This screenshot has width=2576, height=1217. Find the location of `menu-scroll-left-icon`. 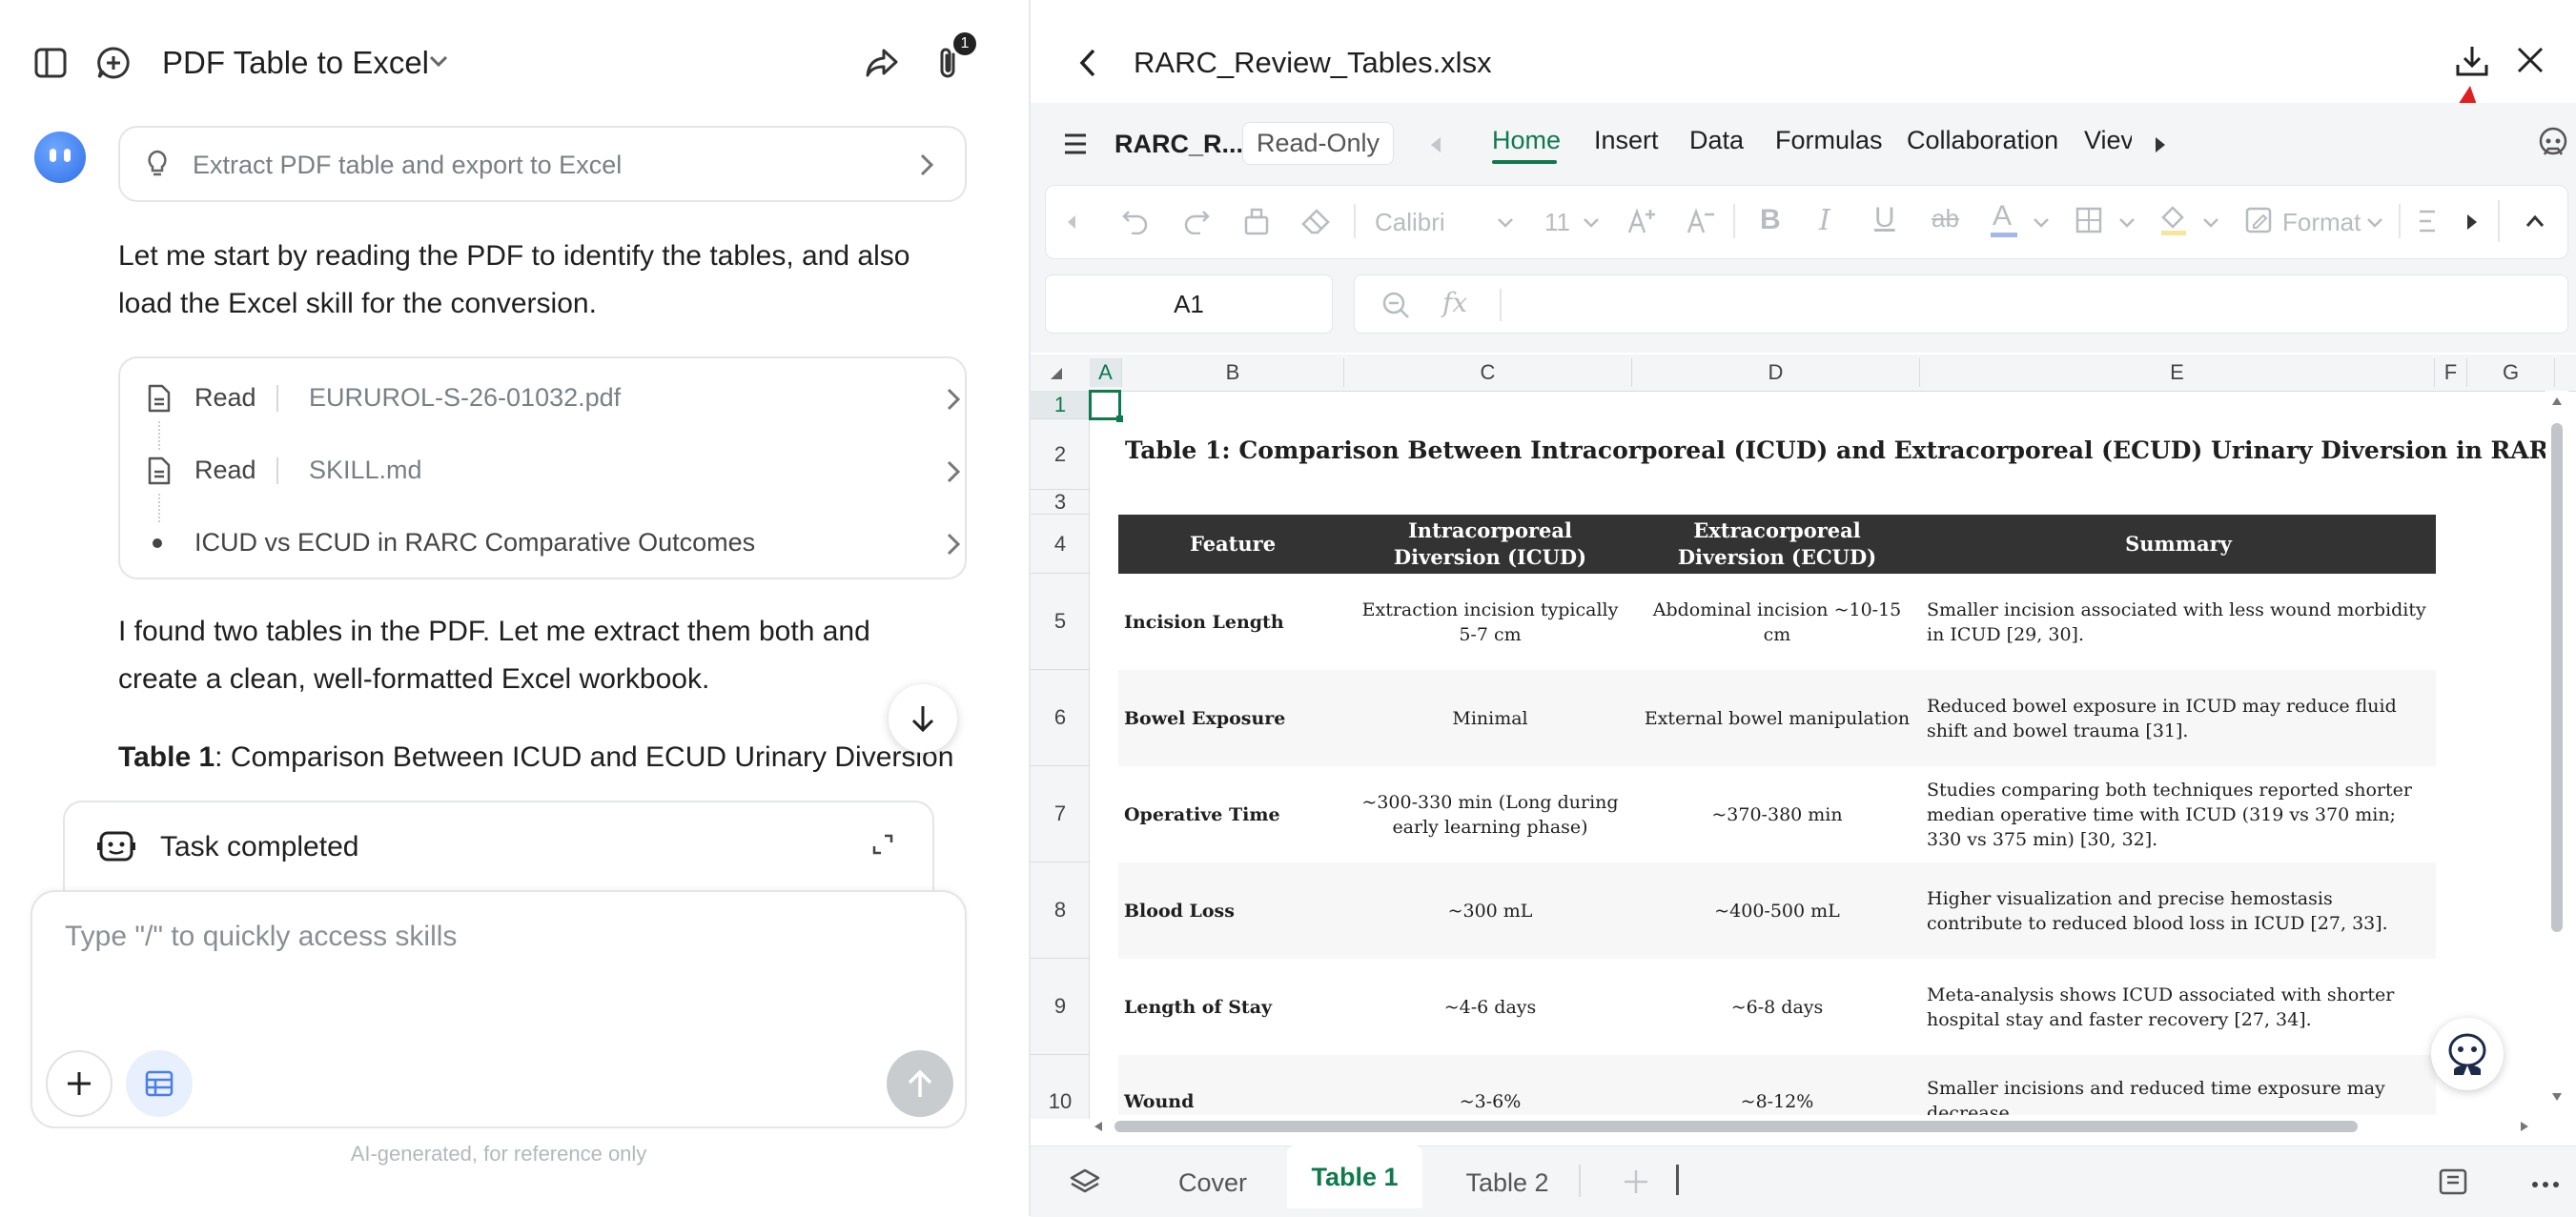

menu-scroll-left-icon is located at coordinates (1436, 144).